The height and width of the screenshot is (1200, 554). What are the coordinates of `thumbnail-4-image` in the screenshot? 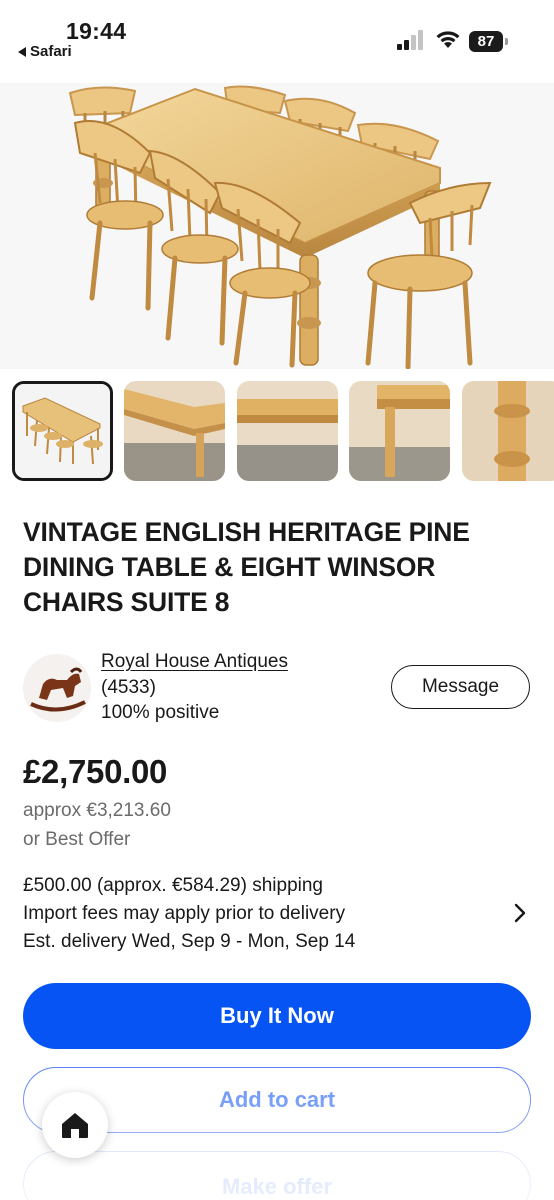 It's located at (399, 431).